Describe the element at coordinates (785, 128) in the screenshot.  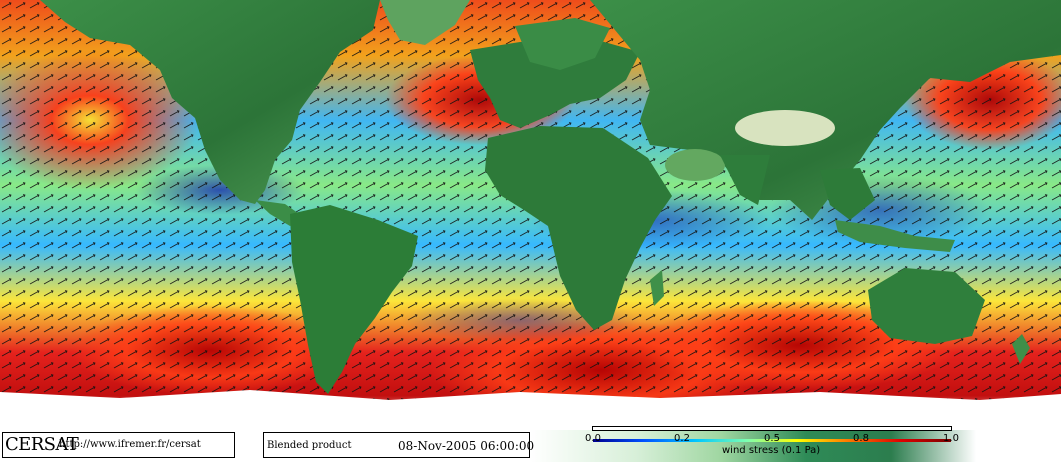
I see `tibetan-plateau` at that location.